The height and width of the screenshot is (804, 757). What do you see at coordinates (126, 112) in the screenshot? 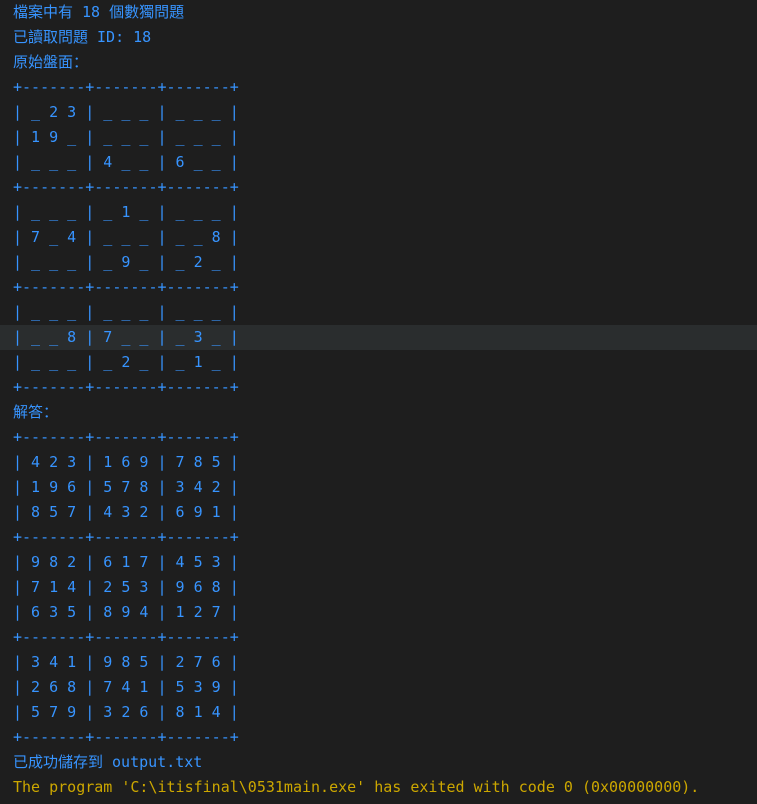
I see `output-line: | _ 2 3 | _ _ _ | _ _ _ |` at bounding box center [126, 112].